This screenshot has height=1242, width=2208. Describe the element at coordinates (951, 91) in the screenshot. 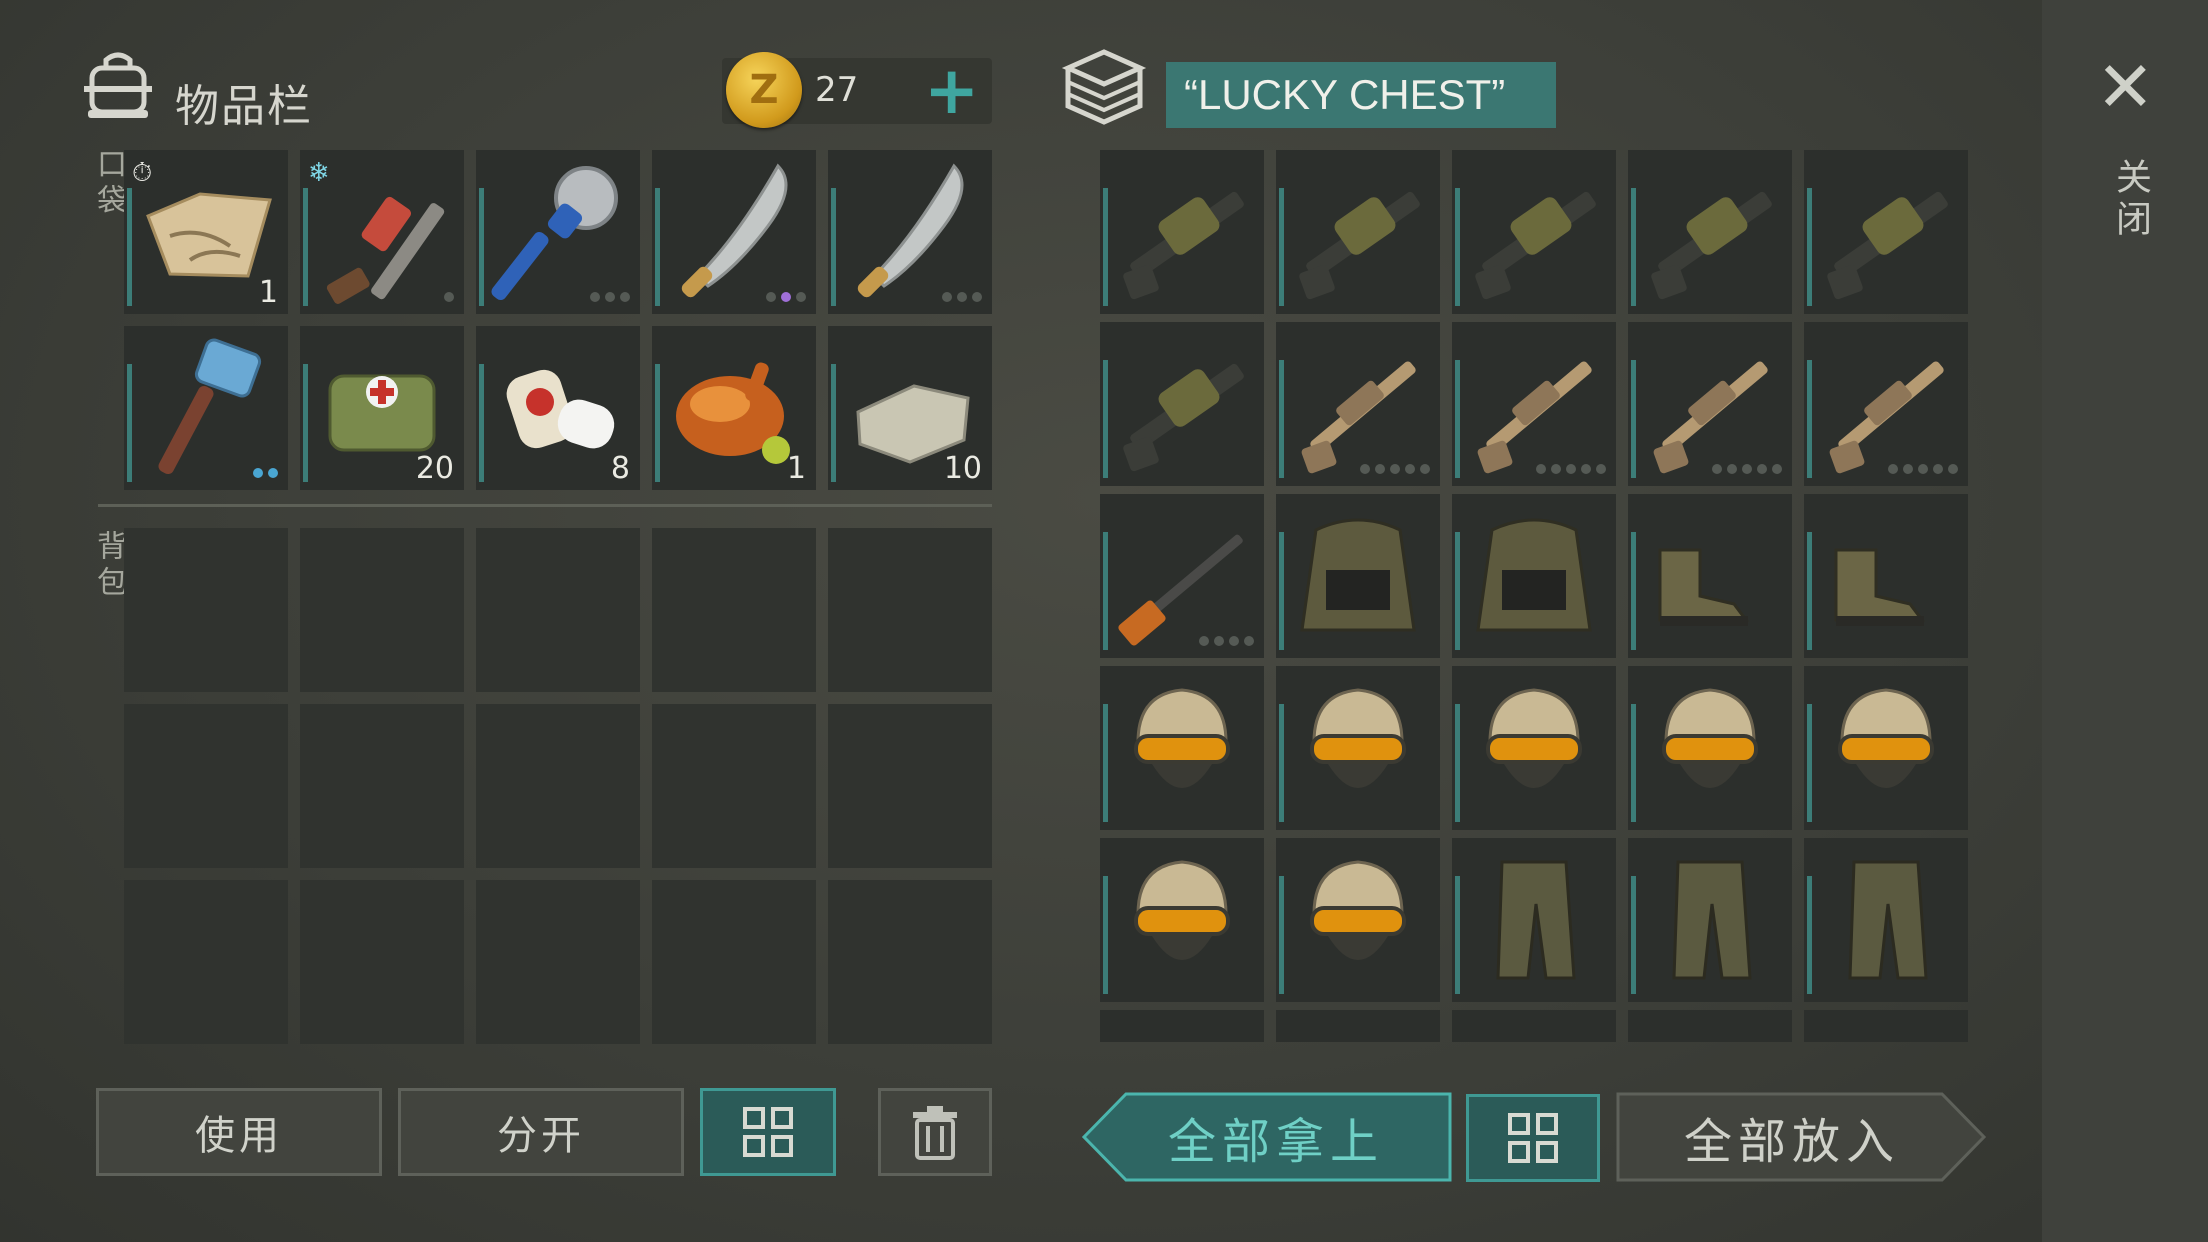

I see `add-coins-button: +` at that location.